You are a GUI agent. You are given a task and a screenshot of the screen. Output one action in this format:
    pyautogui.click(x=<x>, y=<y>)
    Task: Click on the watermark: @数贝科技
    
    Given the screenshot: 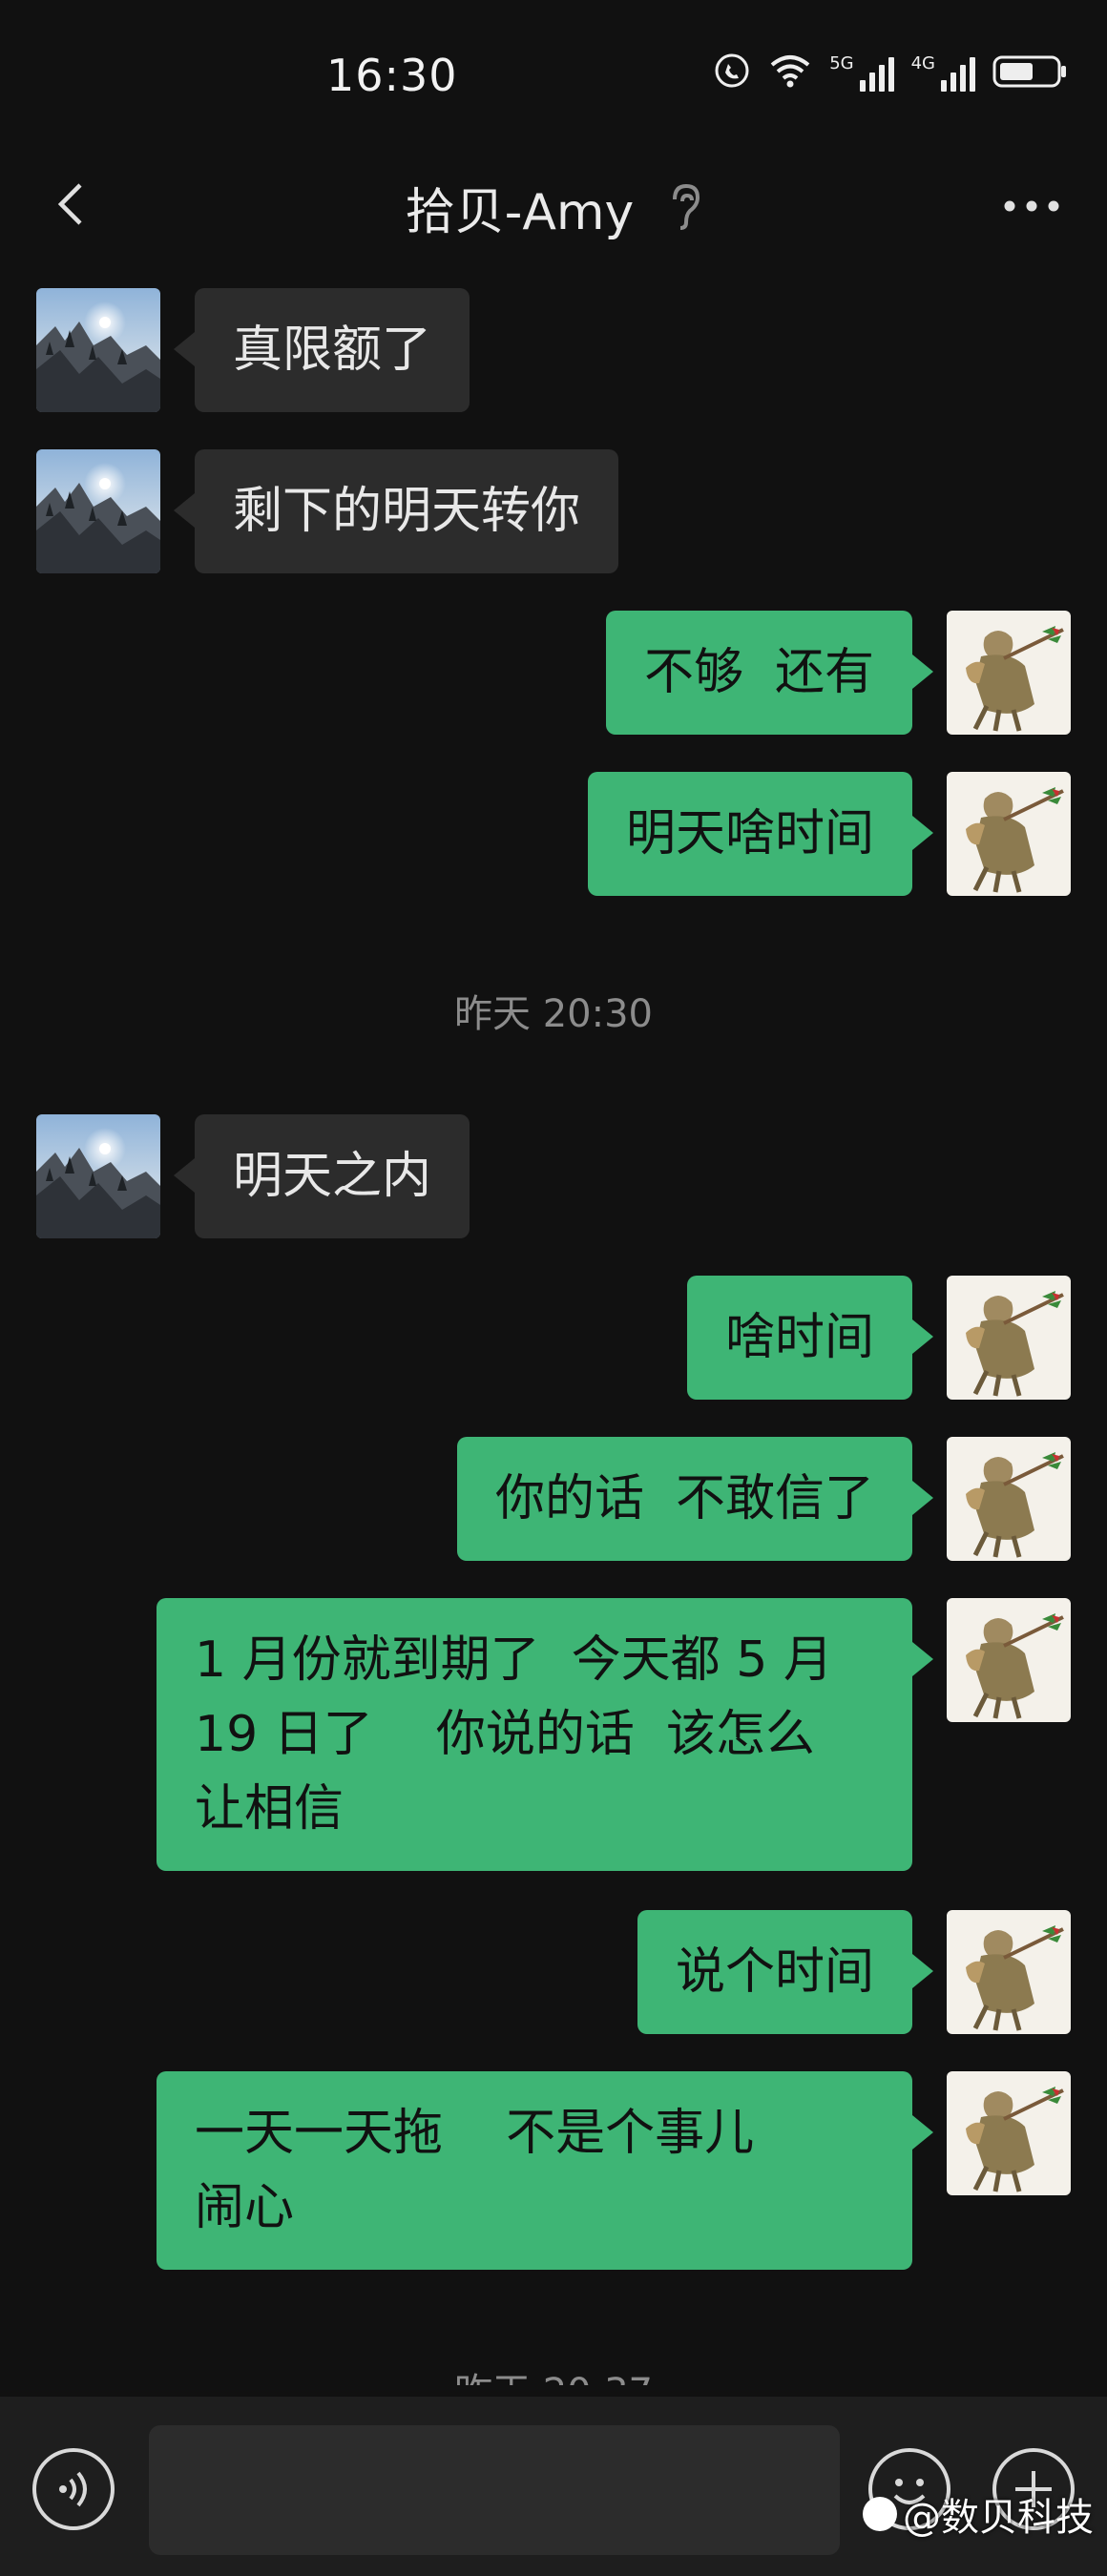 What is the action you would take?
    pyautogui.click(x=979, y=2514)
    